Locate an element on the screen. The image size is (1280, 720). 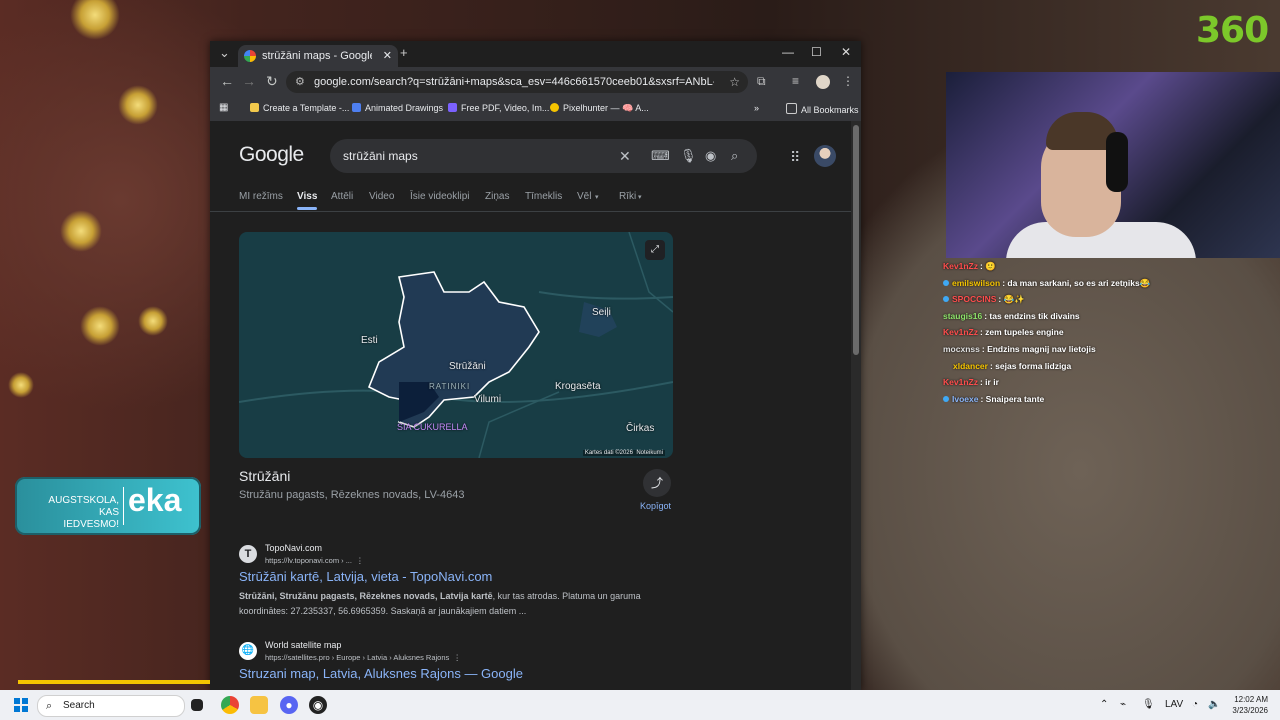
share-label: Kopīgot is located at coordinates (655, 506).